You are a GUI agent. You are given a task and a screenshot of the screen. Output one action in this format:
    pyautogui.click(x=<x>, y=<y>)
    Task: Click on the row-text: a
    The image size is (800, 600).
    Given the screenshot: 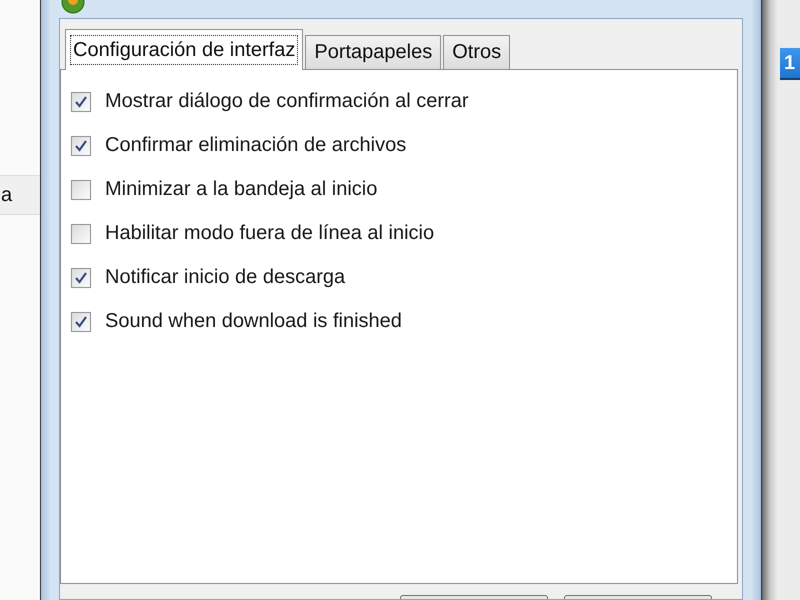 What is the action you would take?
    pyautogui.click(x=6, y=195)
    